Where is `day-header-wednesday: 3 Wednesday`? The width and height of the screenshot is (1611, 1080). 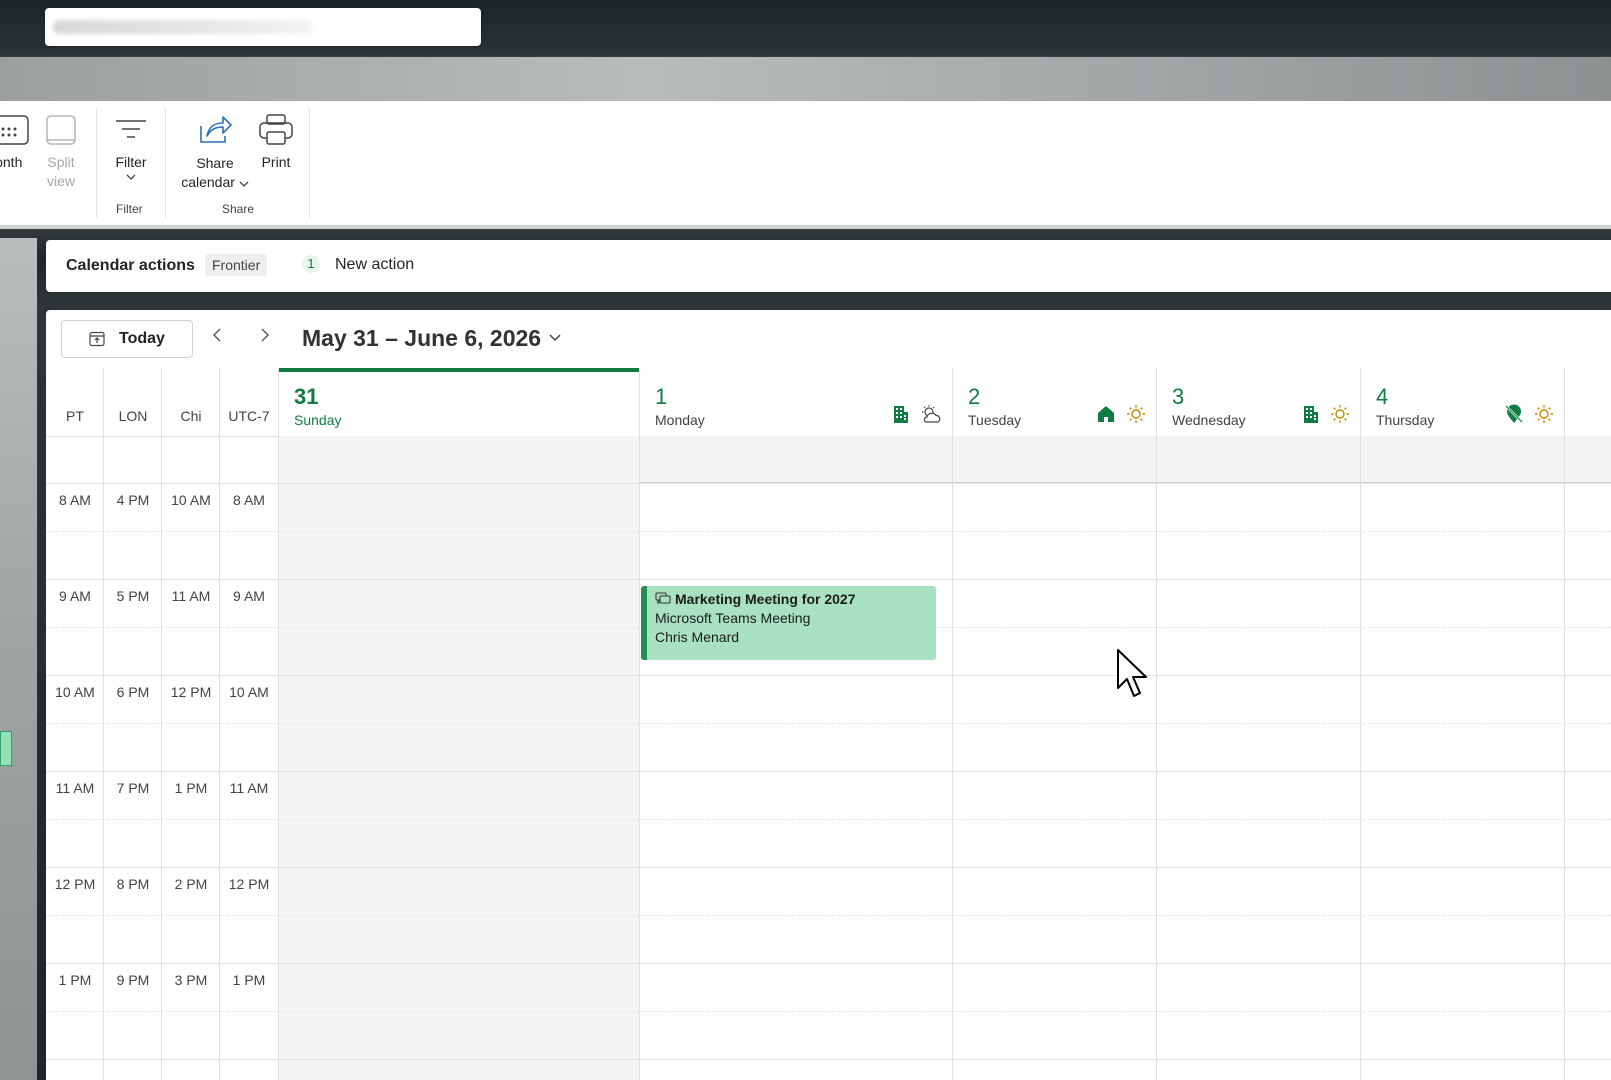
day-header-wednesday: 3 Wednesday is located at coordinates (1258, 402).